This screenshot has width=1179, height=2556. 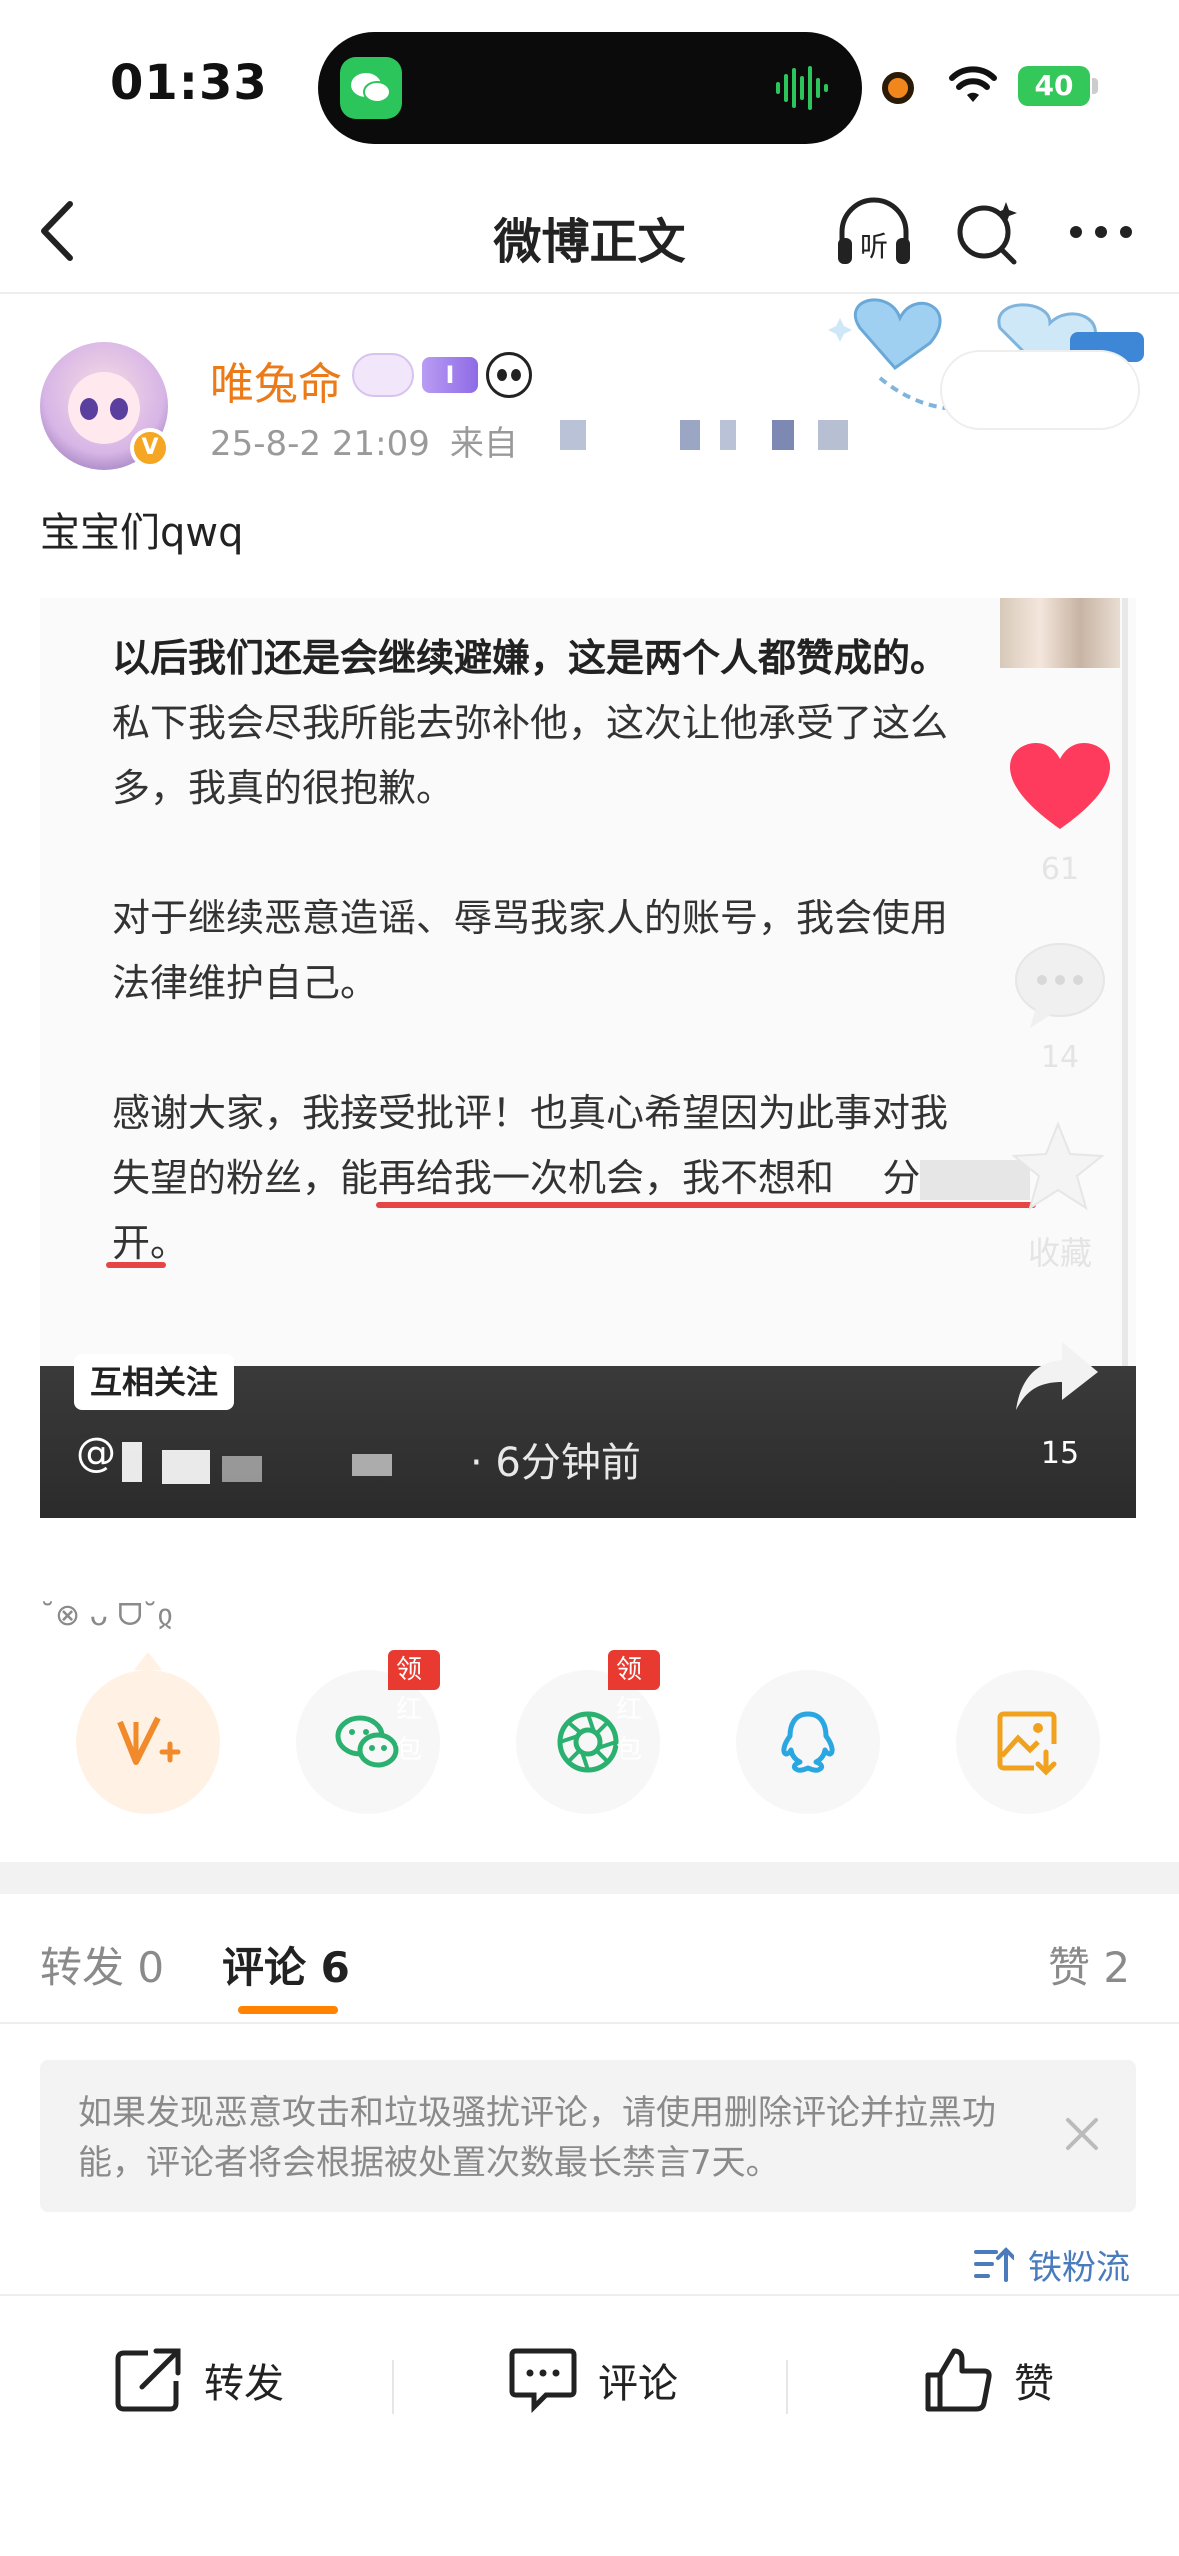 What do you see at coordinates (1060, 985) in the screenshot?
I see `comment-bubble-icon` at bounding box center [1060, 985].